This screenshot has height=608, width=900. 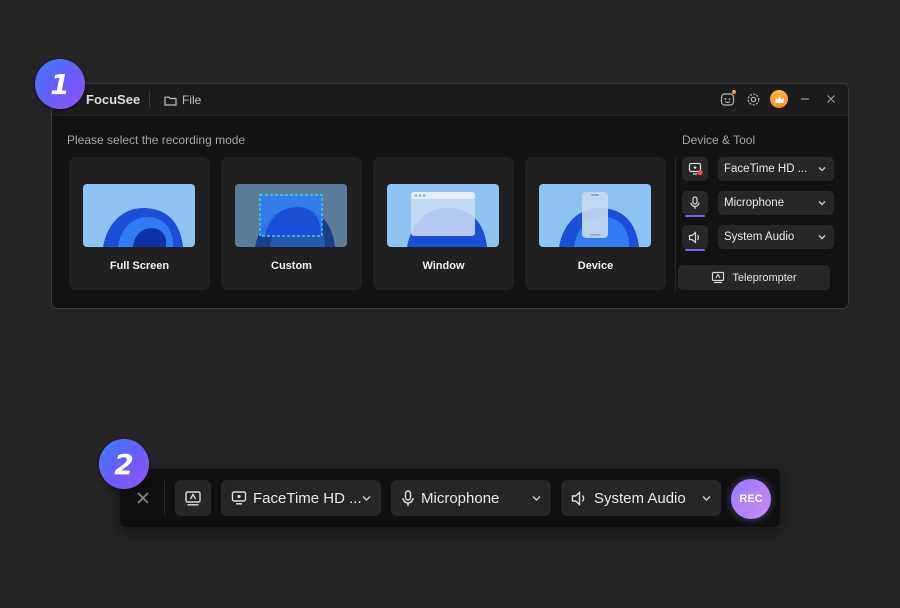 What do you see at coordinates (460, 498) in the screenshot?
I see `microphone-dropdown-value: Microphone` at bounding box center [460, 498].